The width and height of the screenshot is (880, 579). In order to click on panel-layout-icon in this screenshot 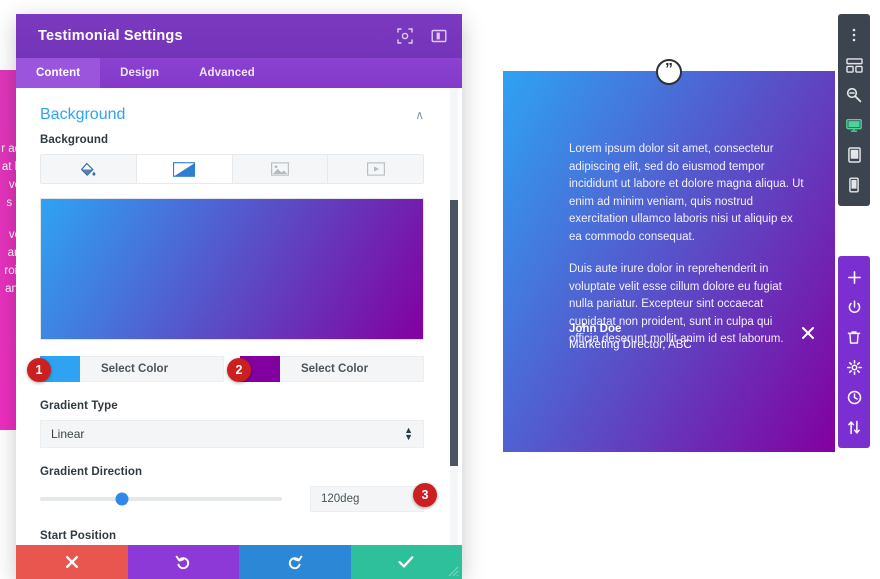, I will do `click(439, 36)`.